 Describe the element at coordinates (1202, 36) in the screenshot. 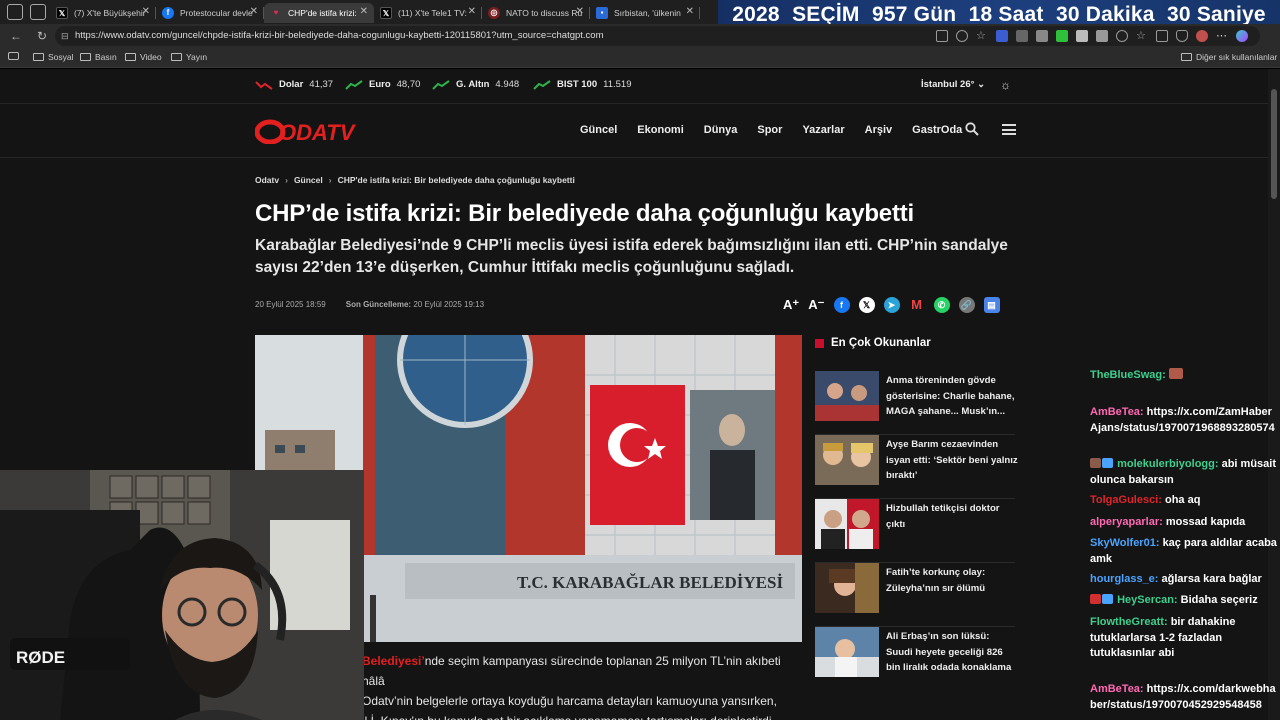

I see `profile-avatar-icon` at that location.